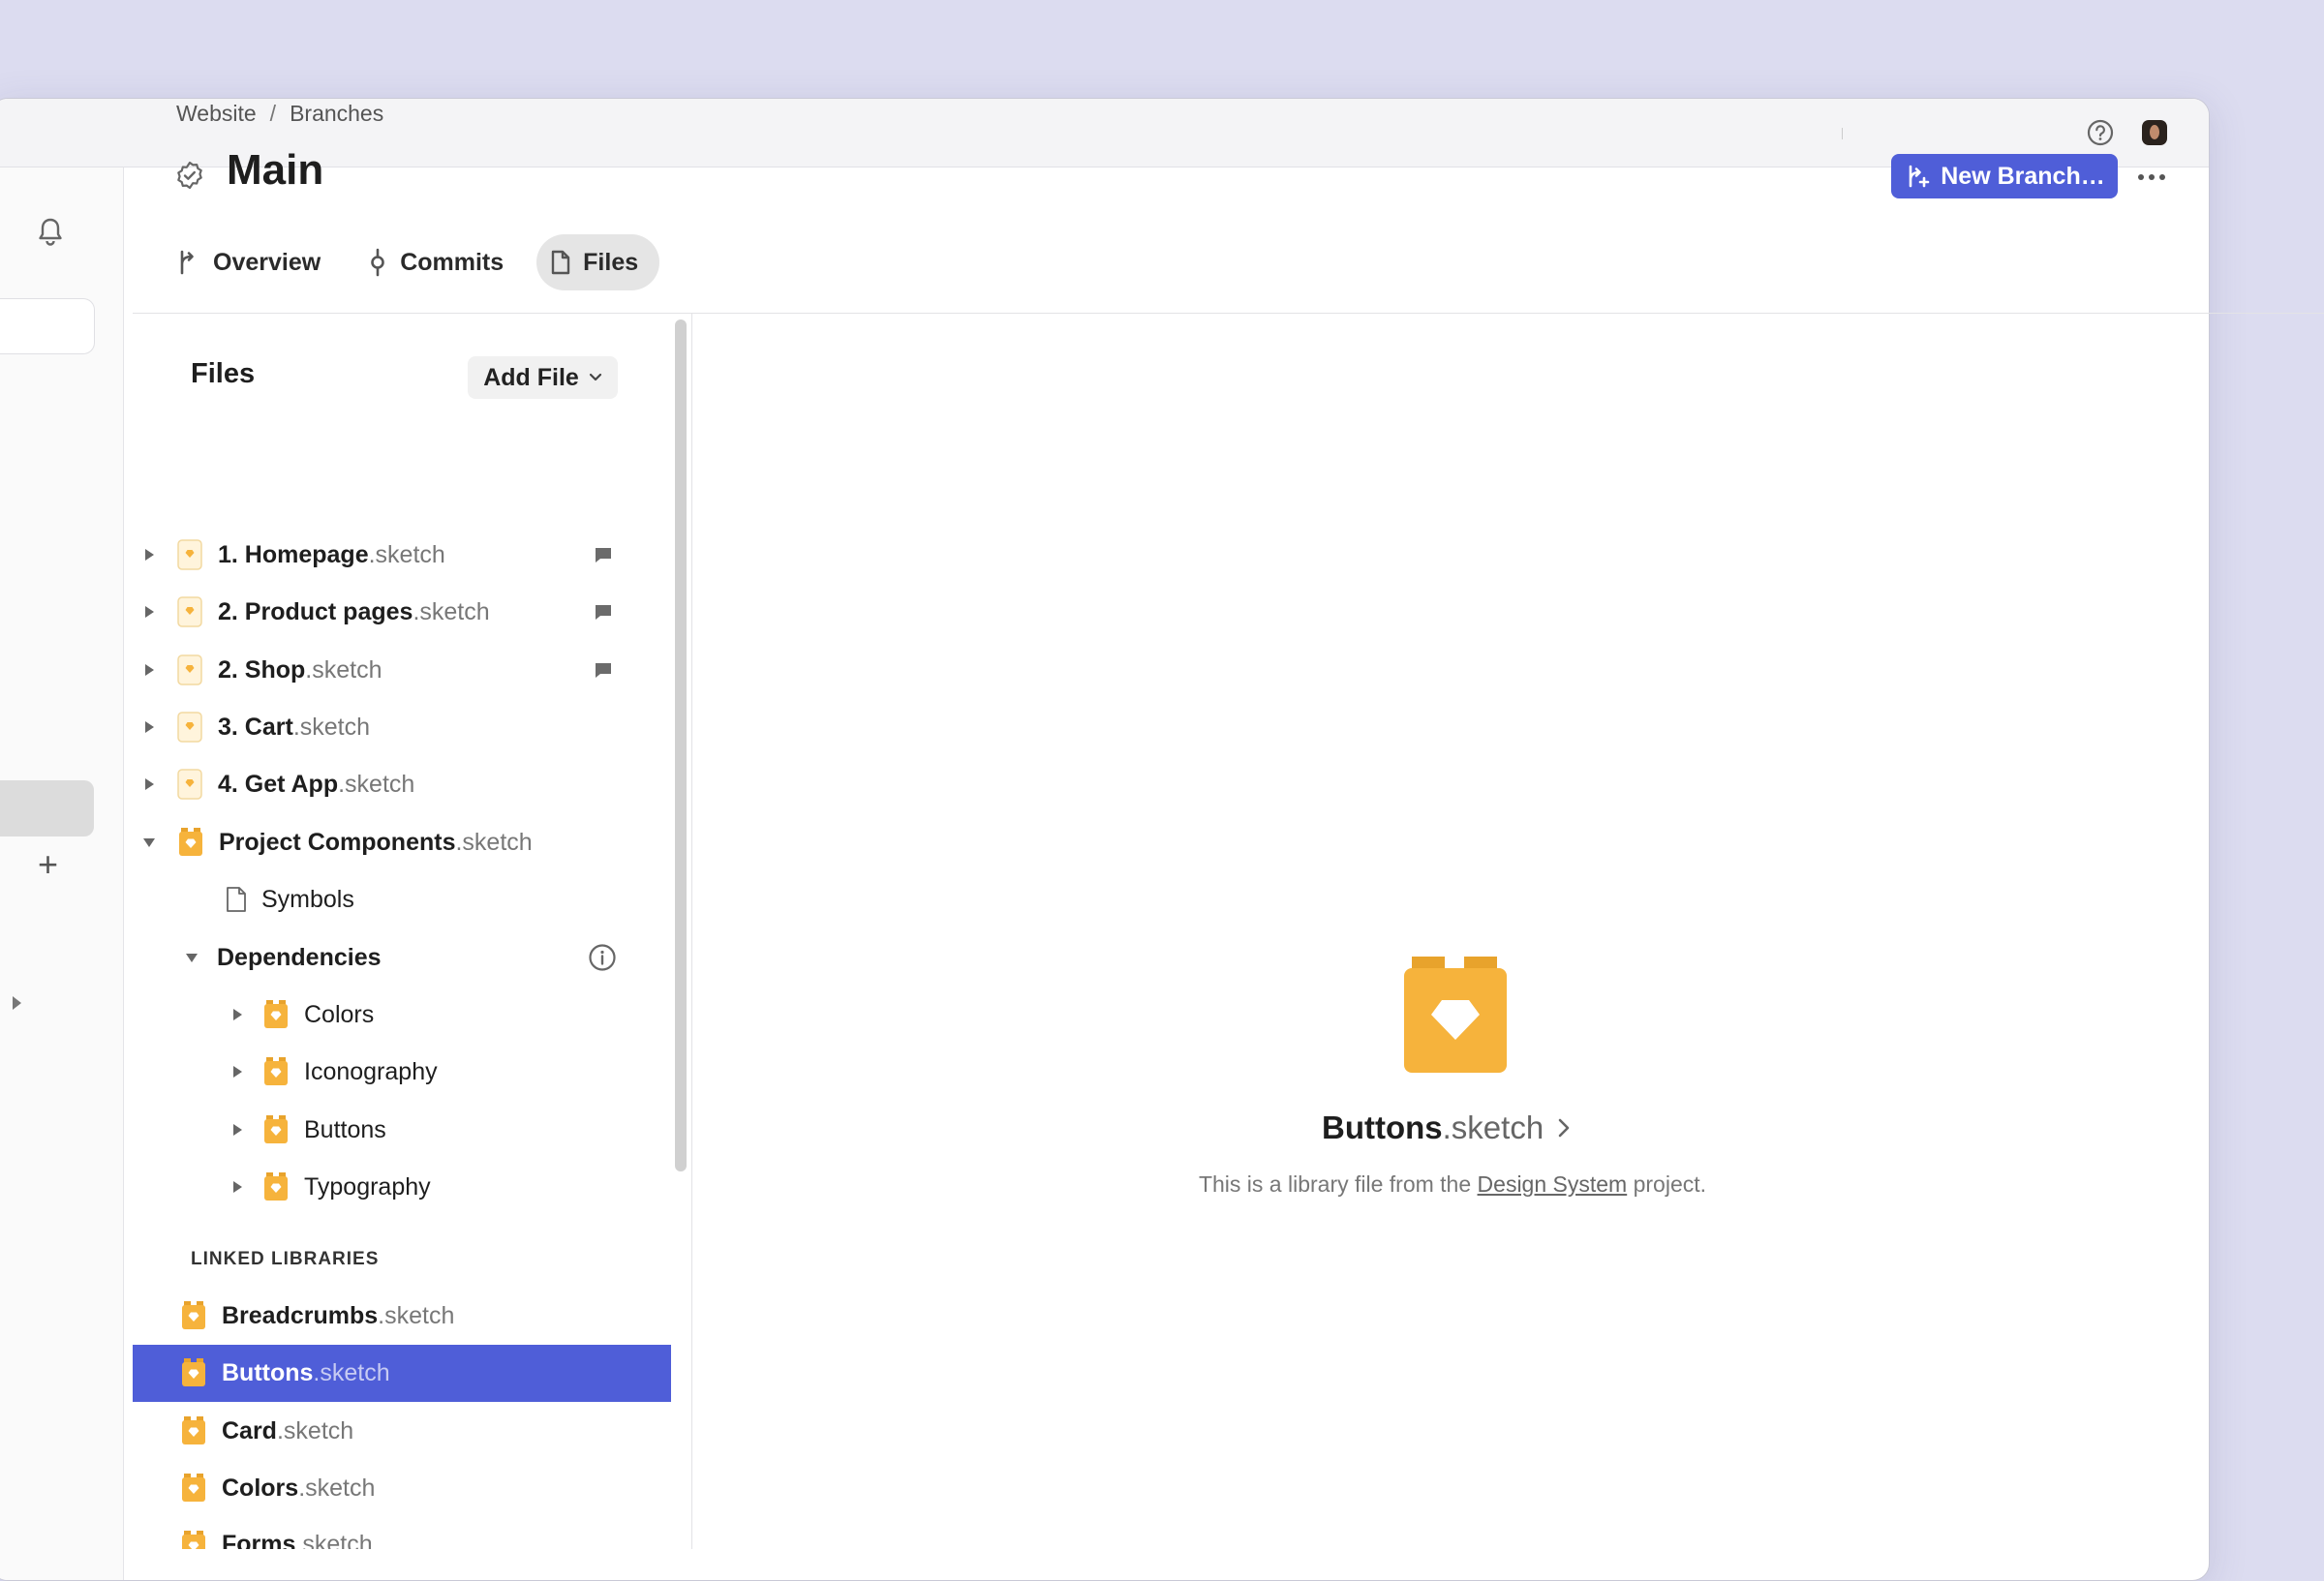  I want to click on library-name: Forms.sketch, so click(297, 1540).